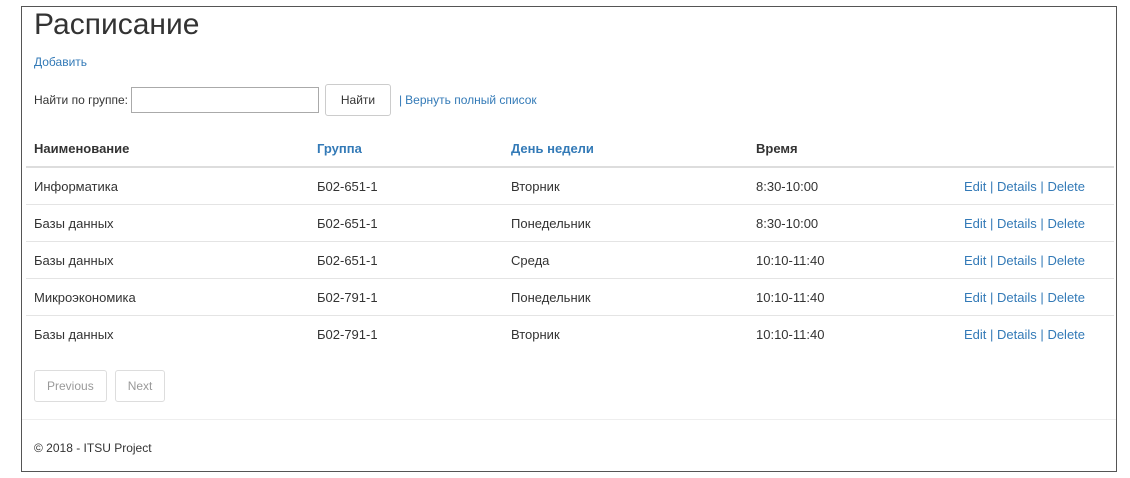 The image size is (1130, 478). I want to click on reset-list-link: Вернуть полный список, so click(471, 100).